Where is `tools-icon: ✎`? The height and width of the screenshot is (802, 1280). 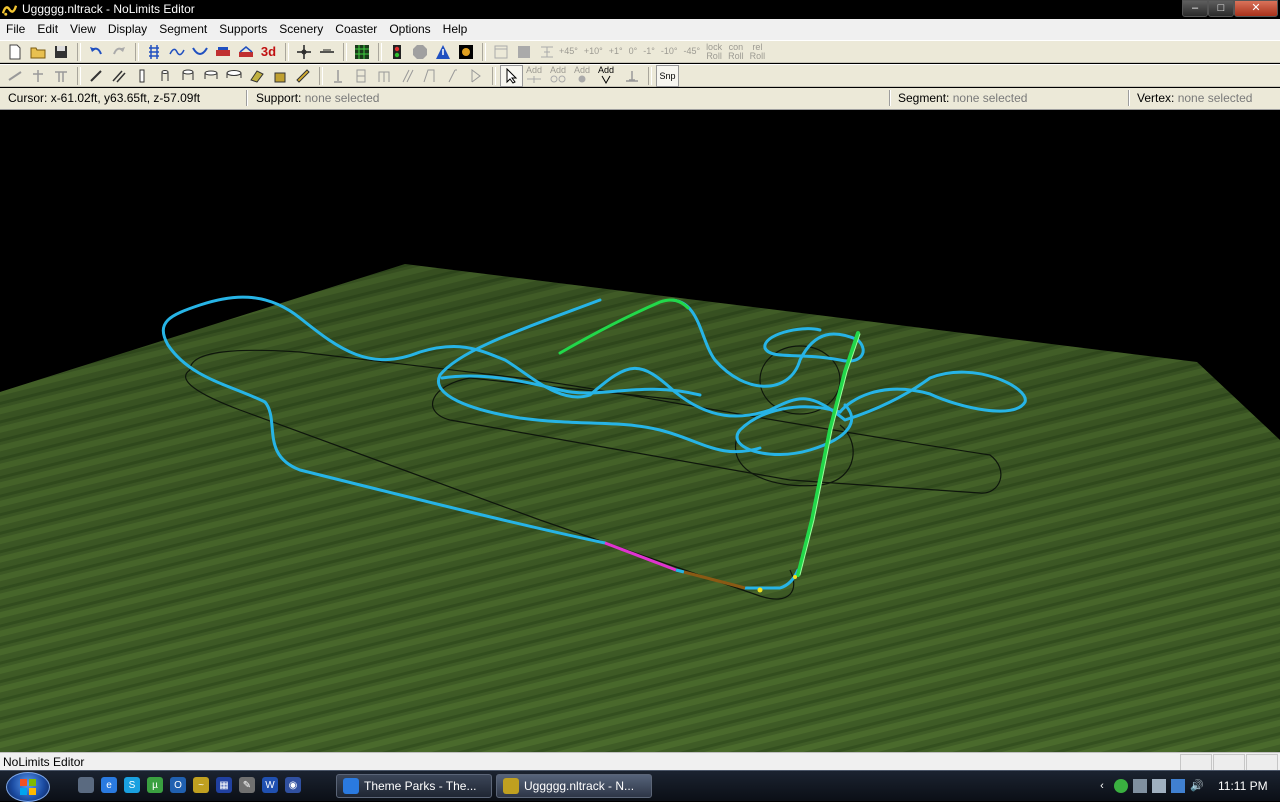 tools-icon: ✎ is located at coordinates (247, 785).